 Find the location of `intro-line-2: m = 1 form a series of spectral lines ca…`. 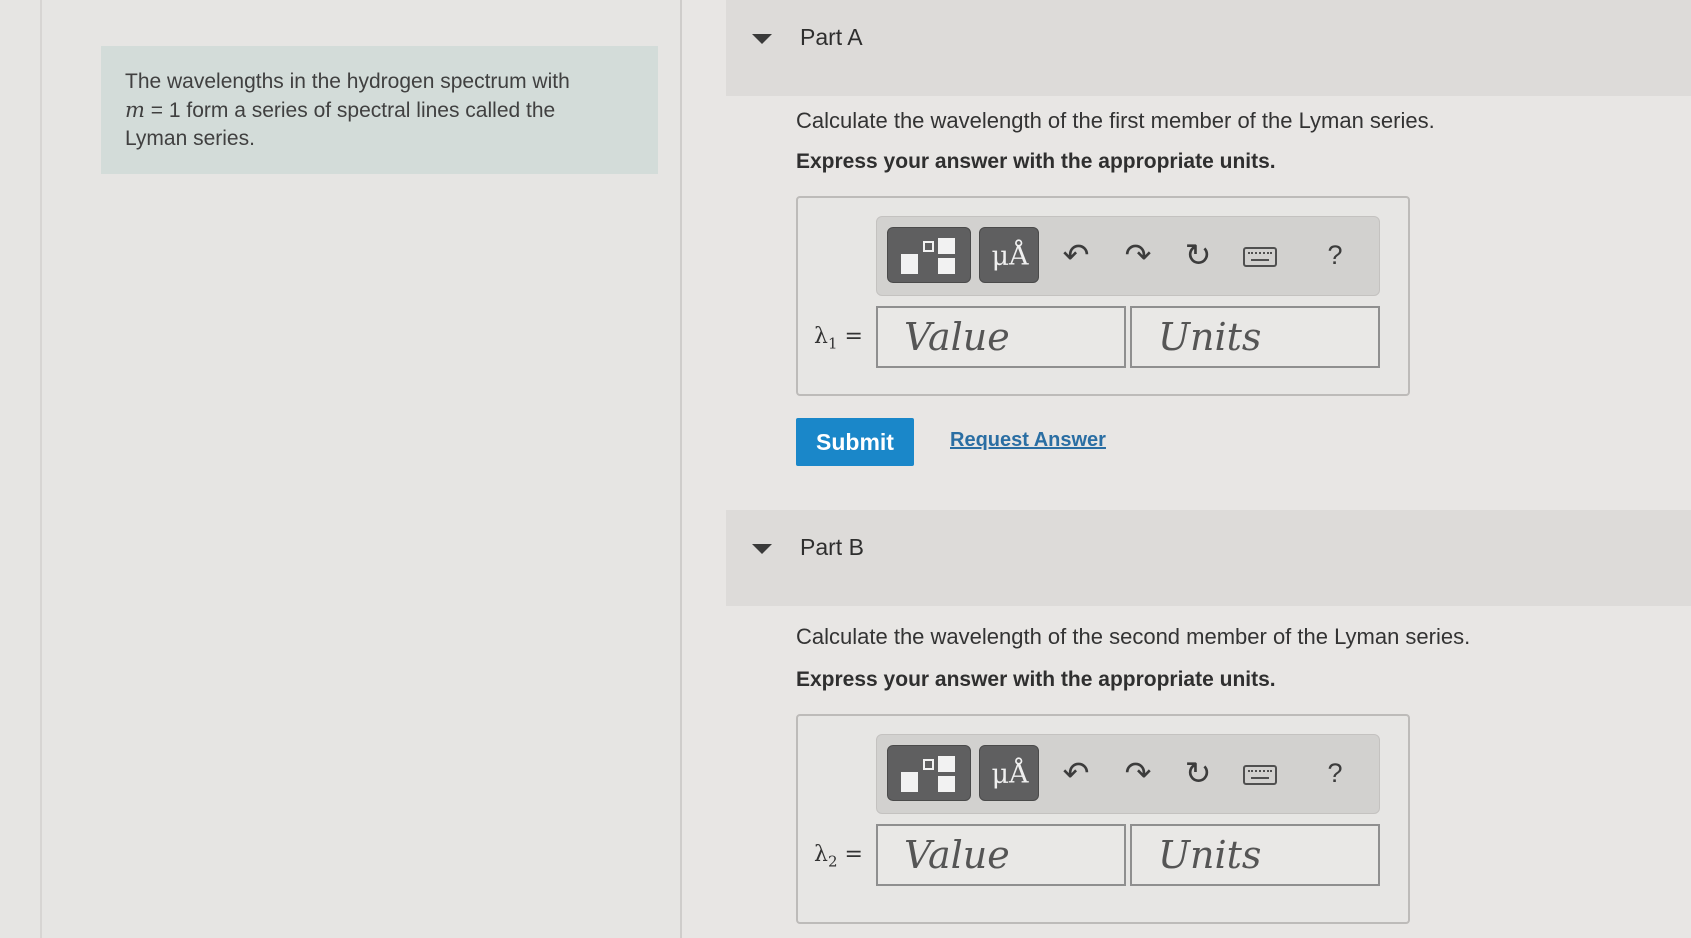

intro-line-2: m = 1 form a series of spectral lines ca… is located at coordinates (381, 110).